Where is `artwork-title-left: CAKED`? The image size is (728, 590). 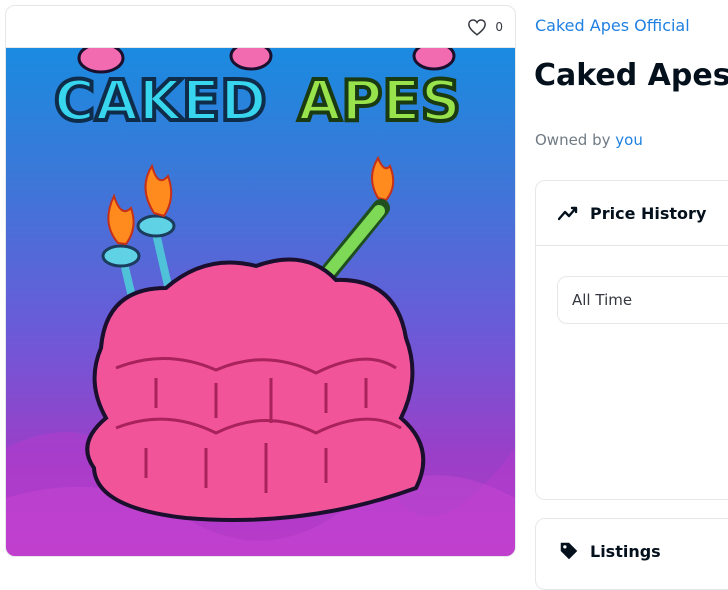
artwork-title-left: CAKED is located at coordinates (160, 101).